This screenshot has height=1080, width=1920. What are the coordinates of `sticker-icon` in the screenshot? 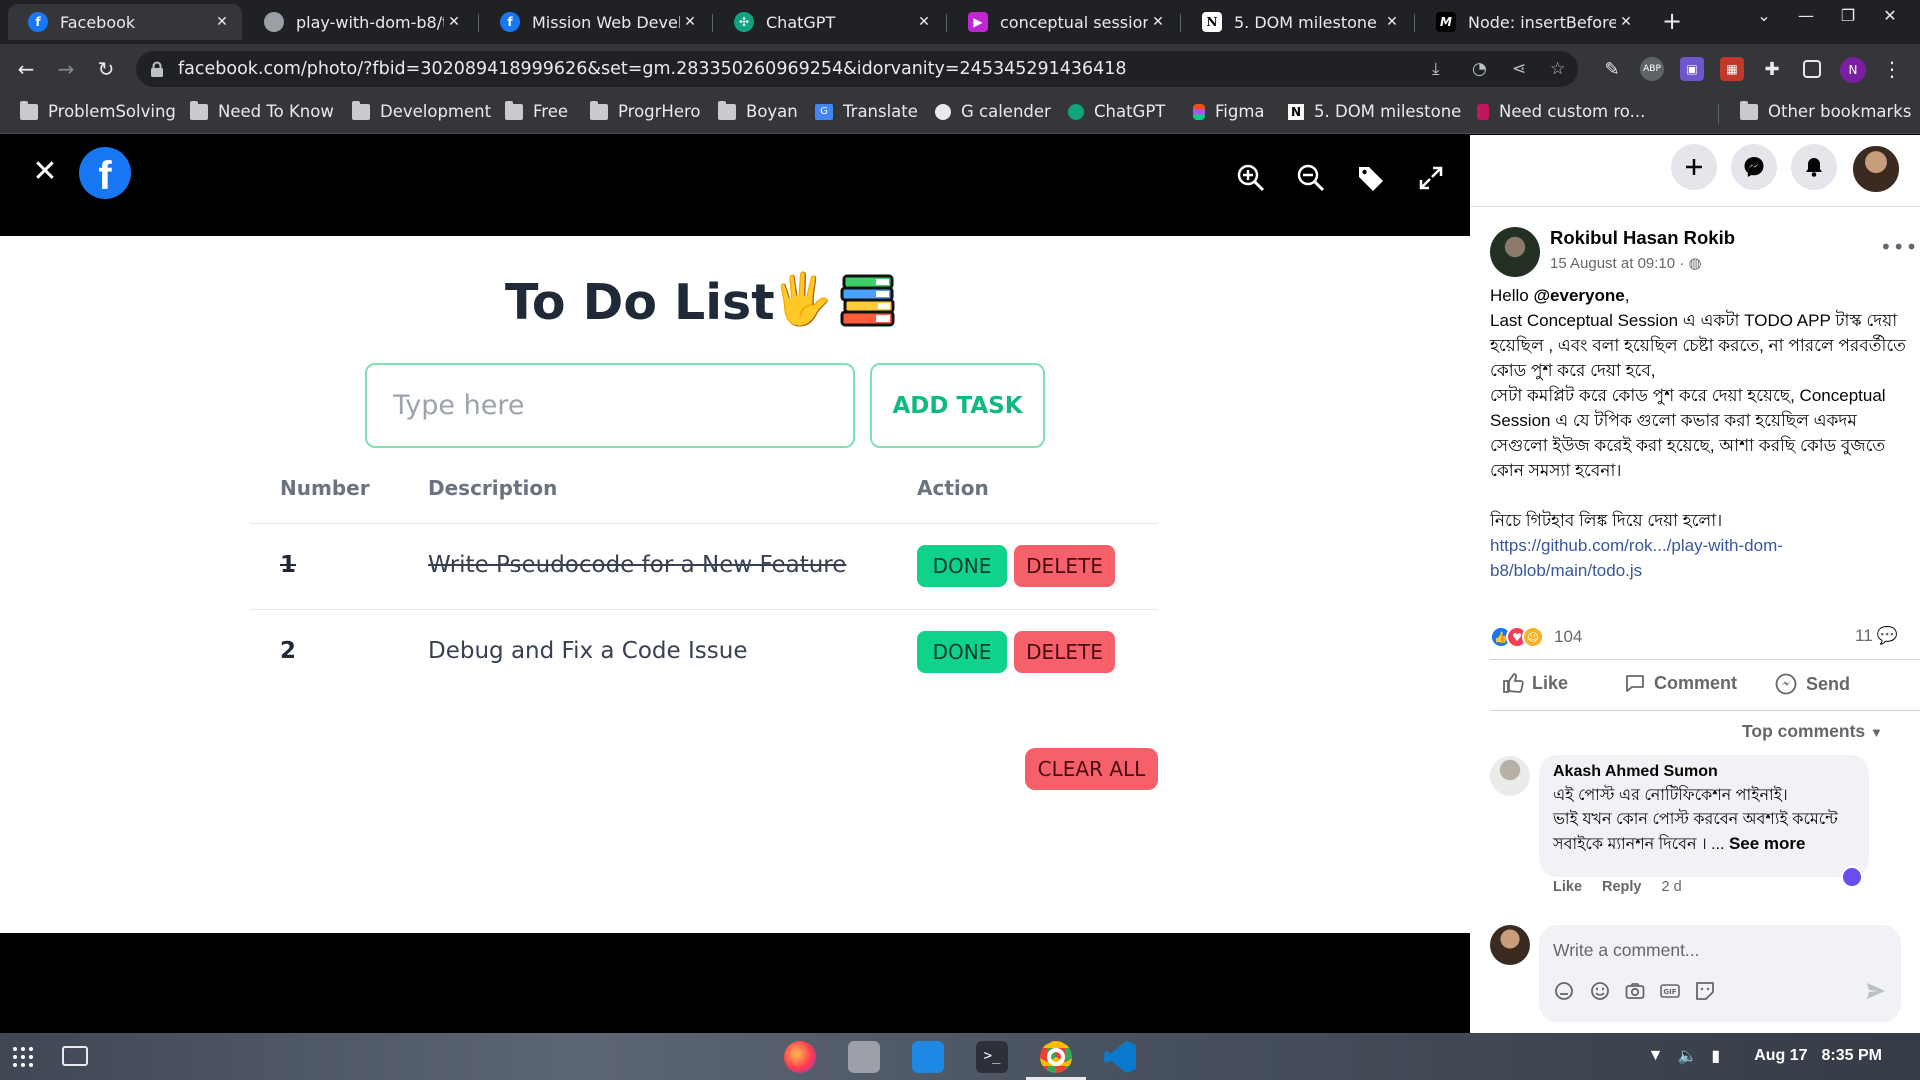 It's located at (1705, 991).